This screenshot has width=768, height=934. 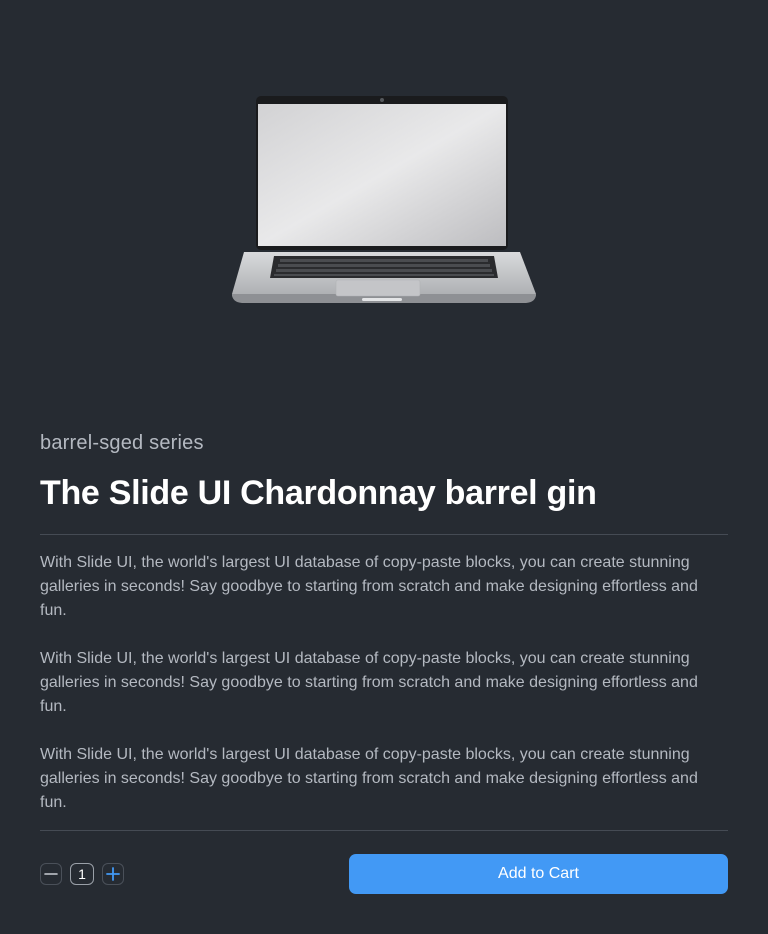 I want to click on add-to-cart-button: Add to Cart, so click(x=538, y=874).